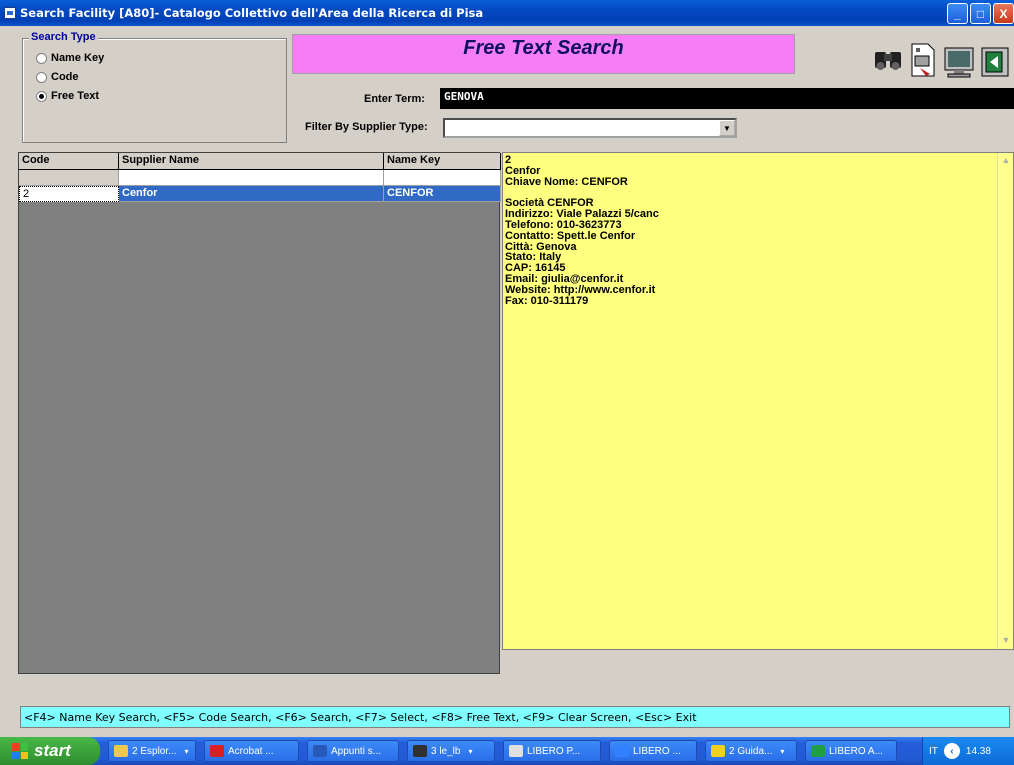 This screenshot has width=1014, height=765. I want to click on start-button: start, so click(50, 751).